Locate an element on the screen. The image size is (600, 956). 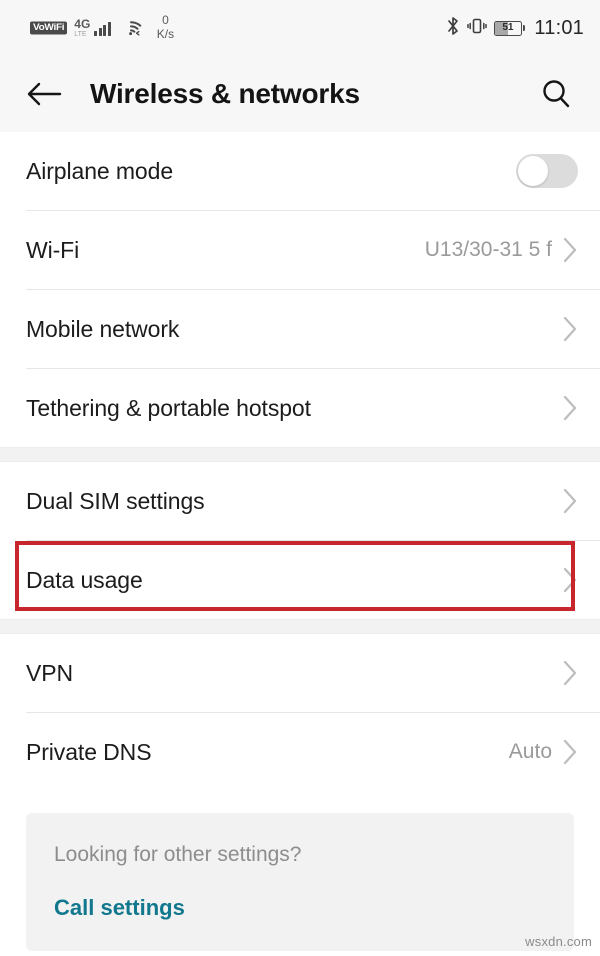
watermark-label: wsxdn.com is located at coordinates (558, 941).